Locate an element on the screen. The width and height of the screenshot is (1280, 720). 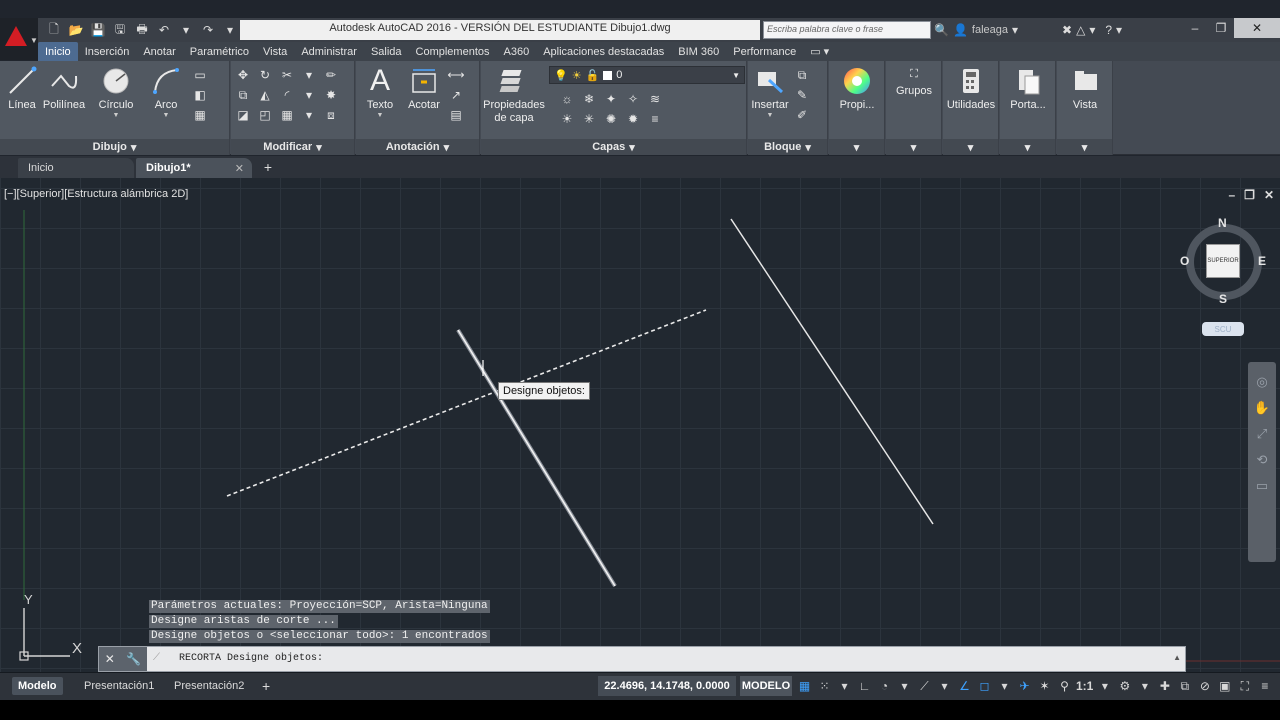
zoom-icon: ⤢ is located at coordinates (1262, 434).